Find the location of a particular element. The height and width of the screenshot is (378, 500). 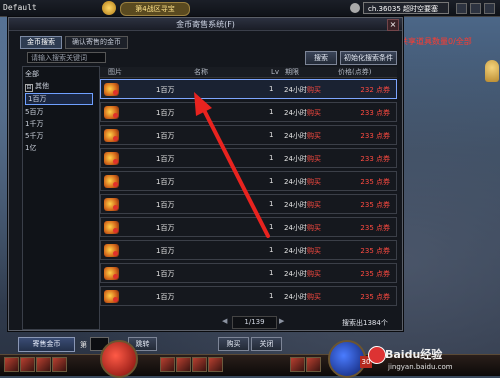

category-label: 1百万 is located at coordinates (37, 99).